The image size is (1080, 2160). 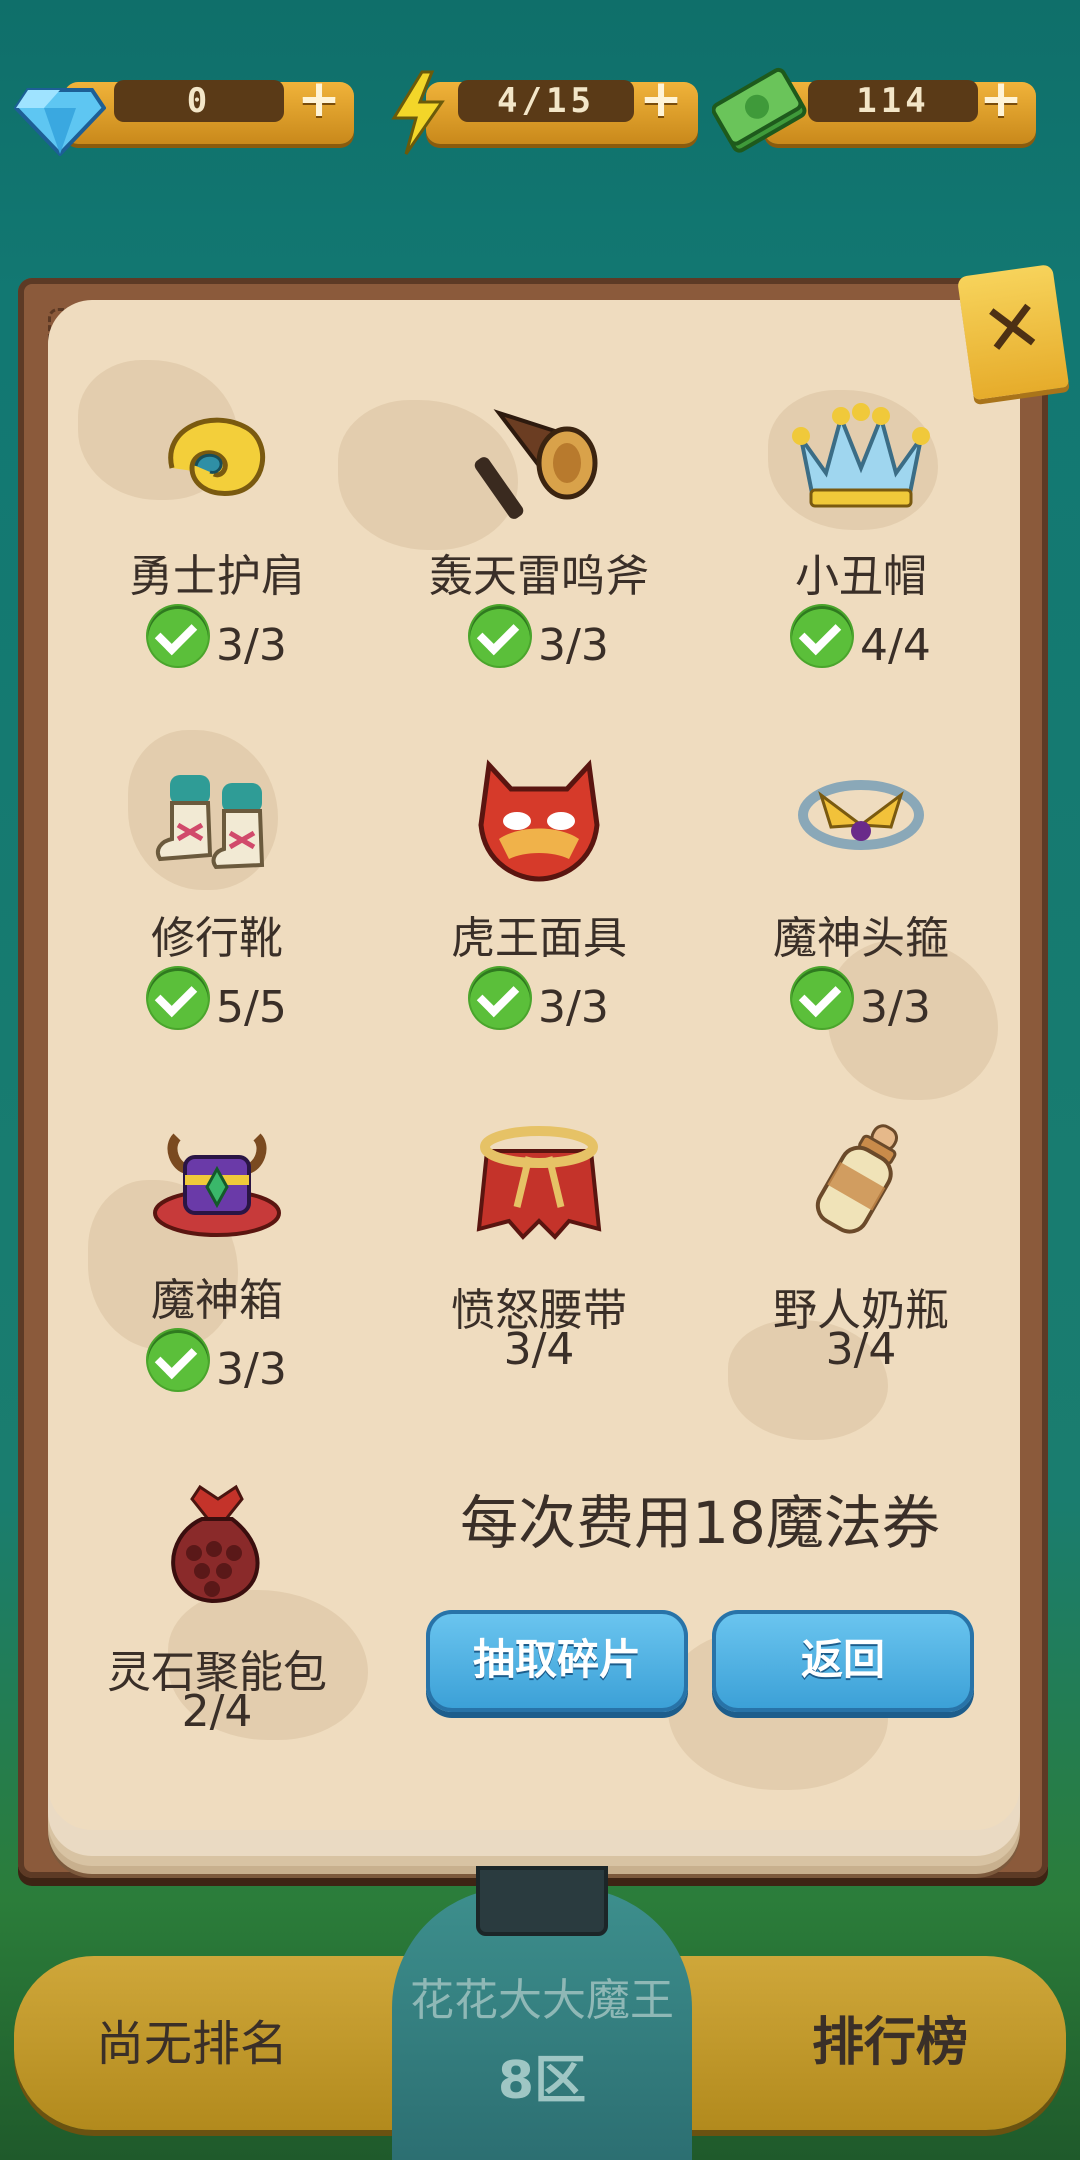 What do you see at coordinates (60, 122) in the screenshot?
I see `diamond-icon` at bounding box center [60, 122].